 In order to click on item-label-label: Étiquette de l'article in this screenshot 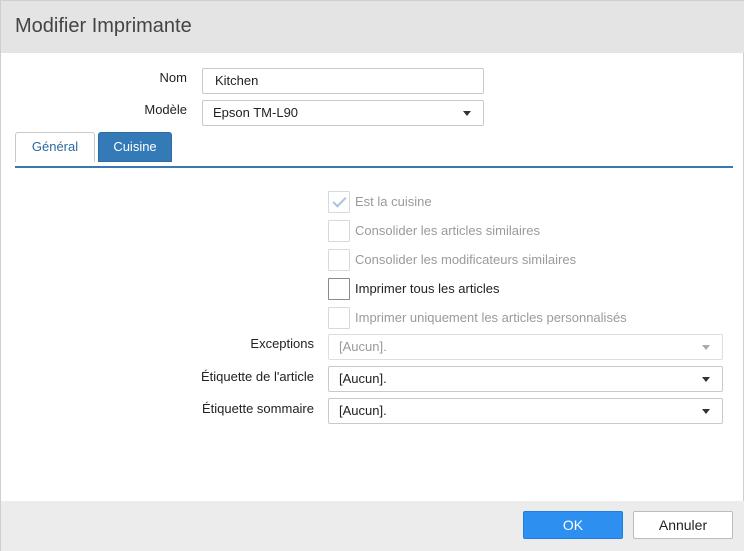, I will do `click(257, 376)`.